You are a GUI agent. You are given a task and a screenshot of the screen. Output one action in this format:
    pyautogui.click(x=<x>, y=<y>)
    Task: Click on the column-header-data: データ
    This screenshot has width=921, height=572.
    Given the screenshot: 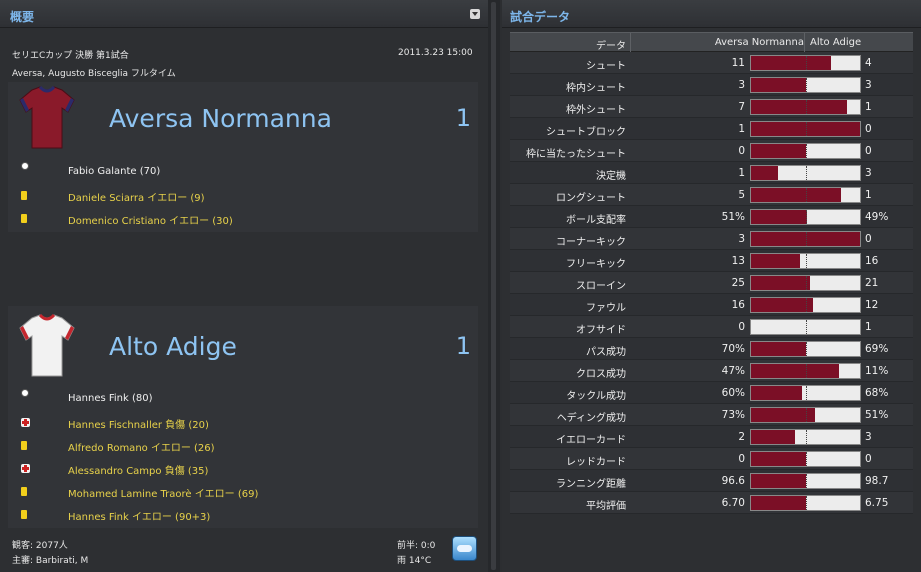 What is the action you would take?
    pyautogui.click(x=568, y=44)
    